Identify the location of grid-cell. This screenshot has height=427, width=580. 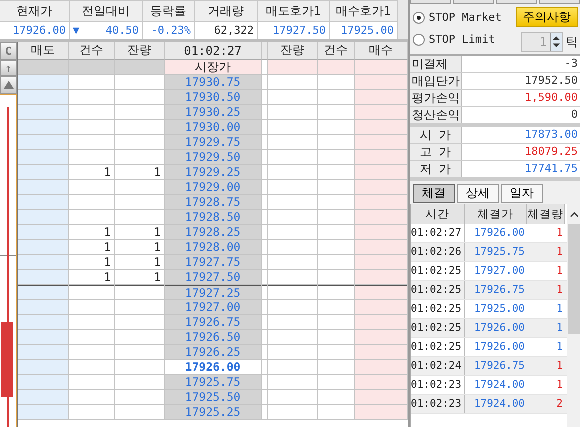
(92, 67).